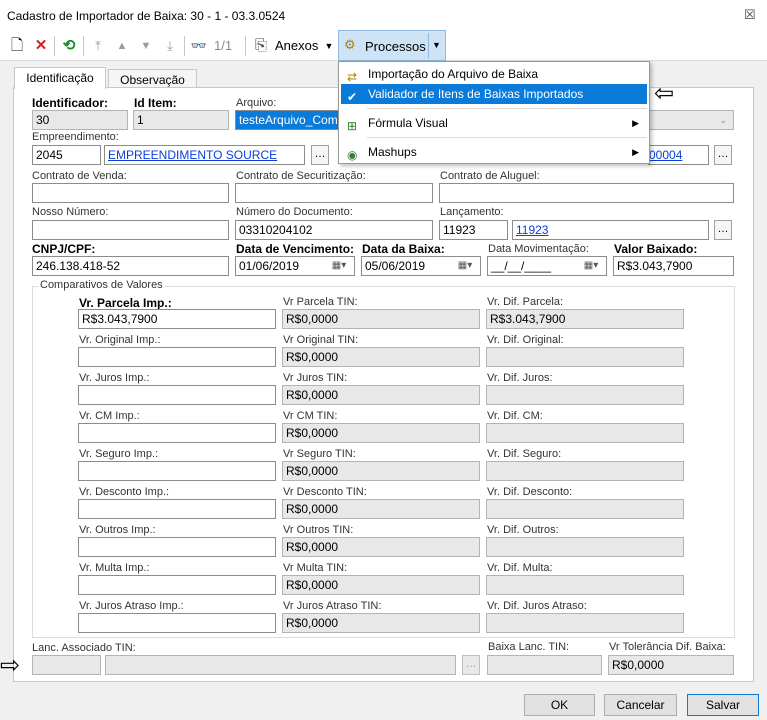 Image resolution: width=767 pixels, height=720 pixels. I want to click on menu-item-importacao: ⇄ Importação do Arquivo de Baixa, so click(494, 74).